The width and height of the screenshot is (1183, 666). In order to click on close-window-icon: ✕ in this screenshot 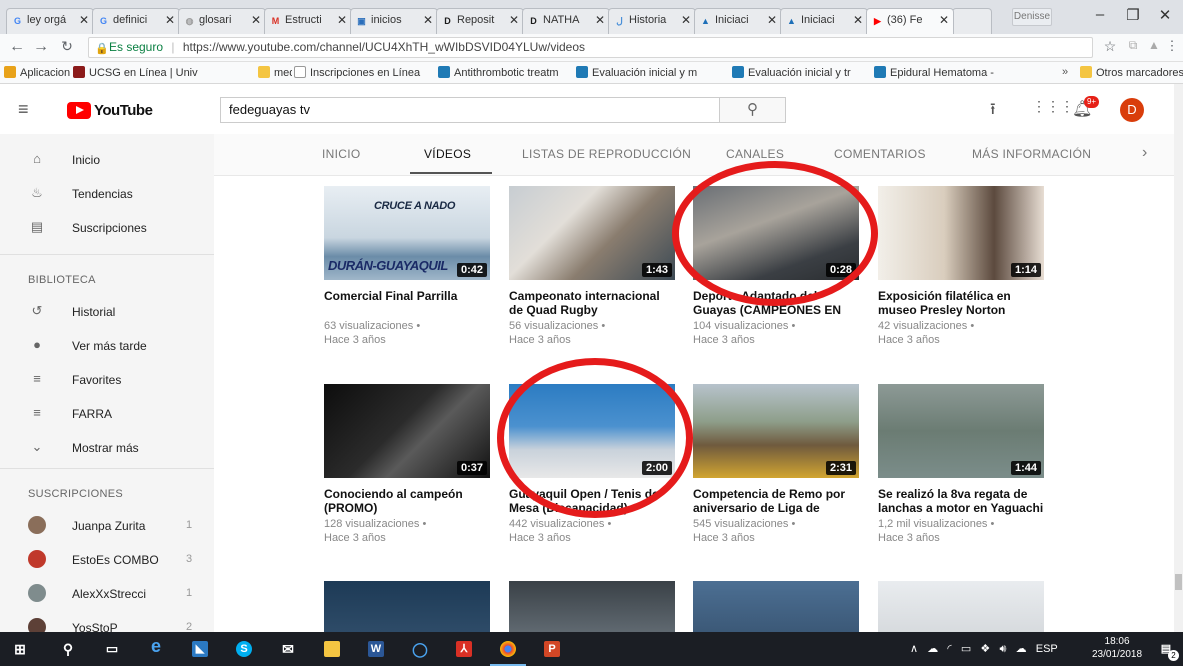, I will do `click(1165, 15)`.